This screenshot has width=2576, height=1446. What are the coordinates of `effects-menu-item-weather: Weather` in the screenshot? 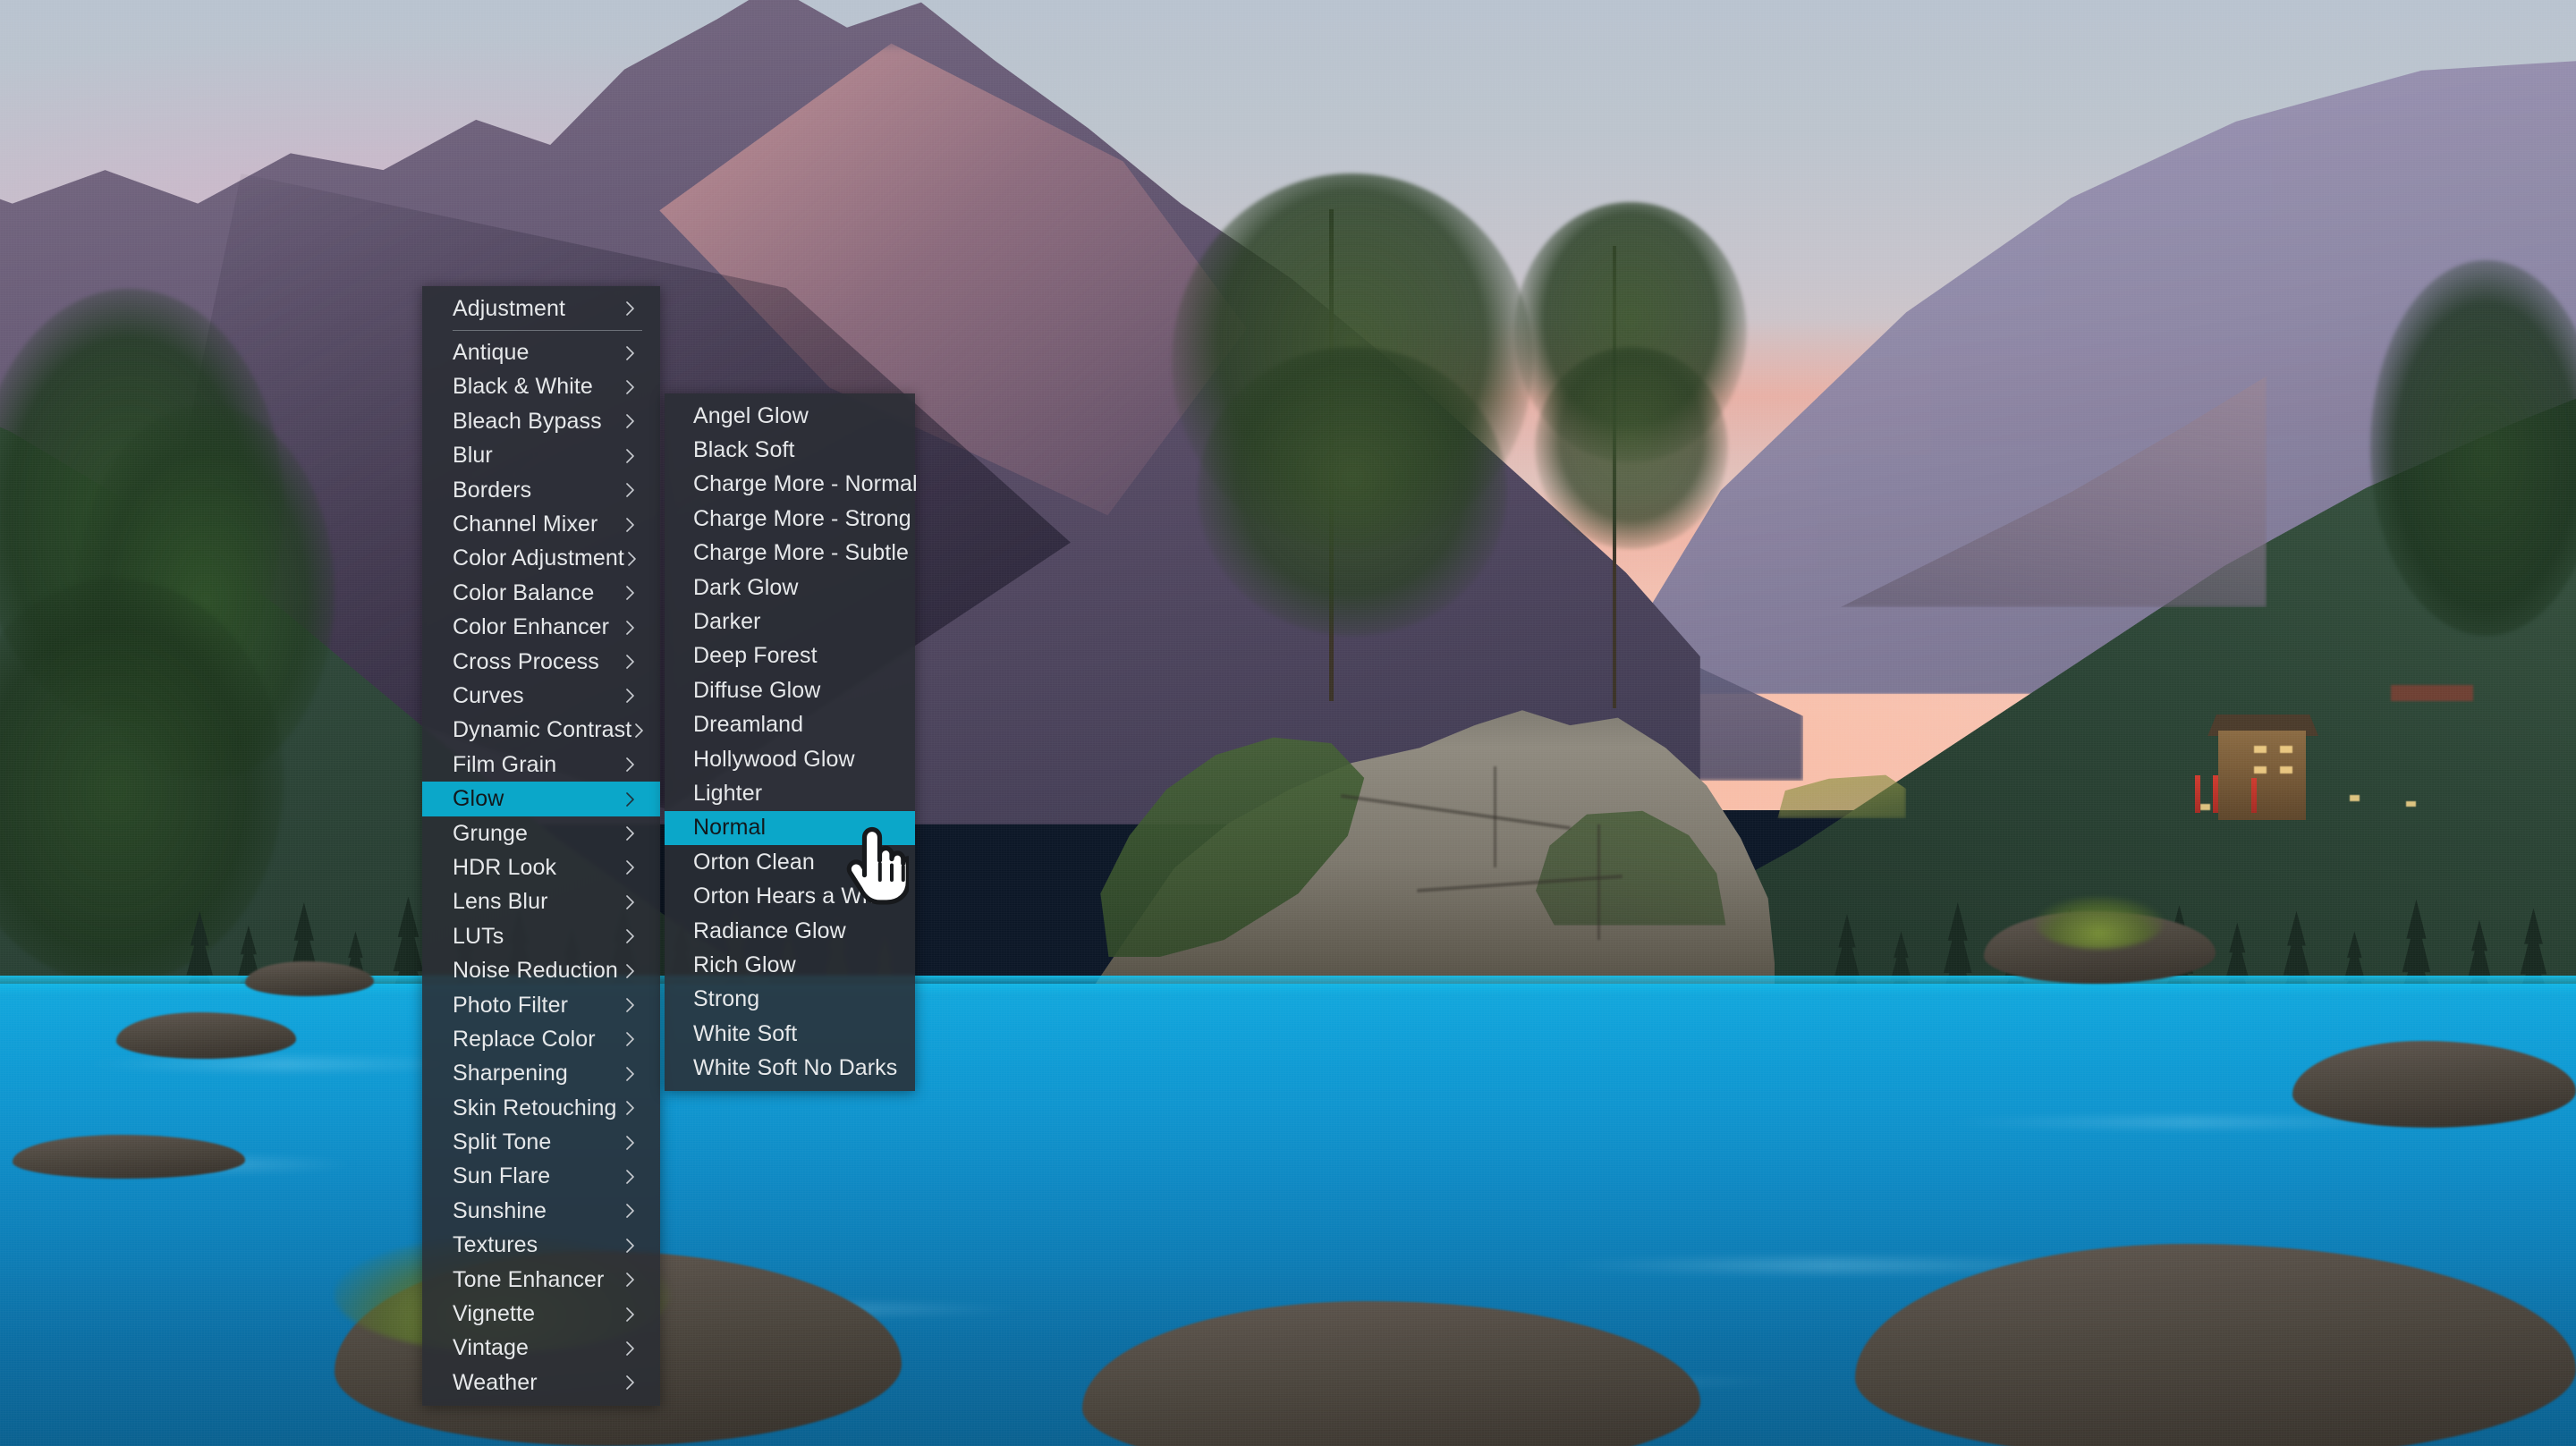 It's located at (541, 1383).